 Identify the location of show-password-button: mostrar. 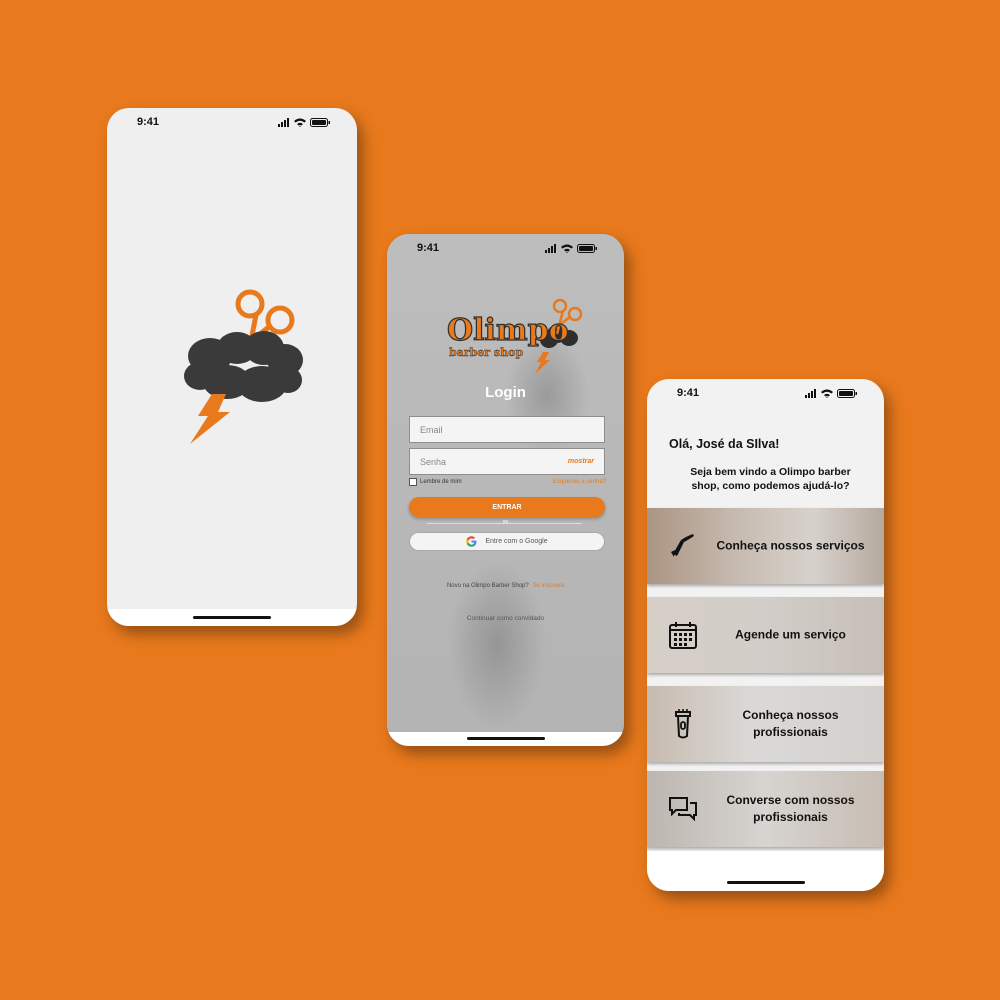
(581, 461).